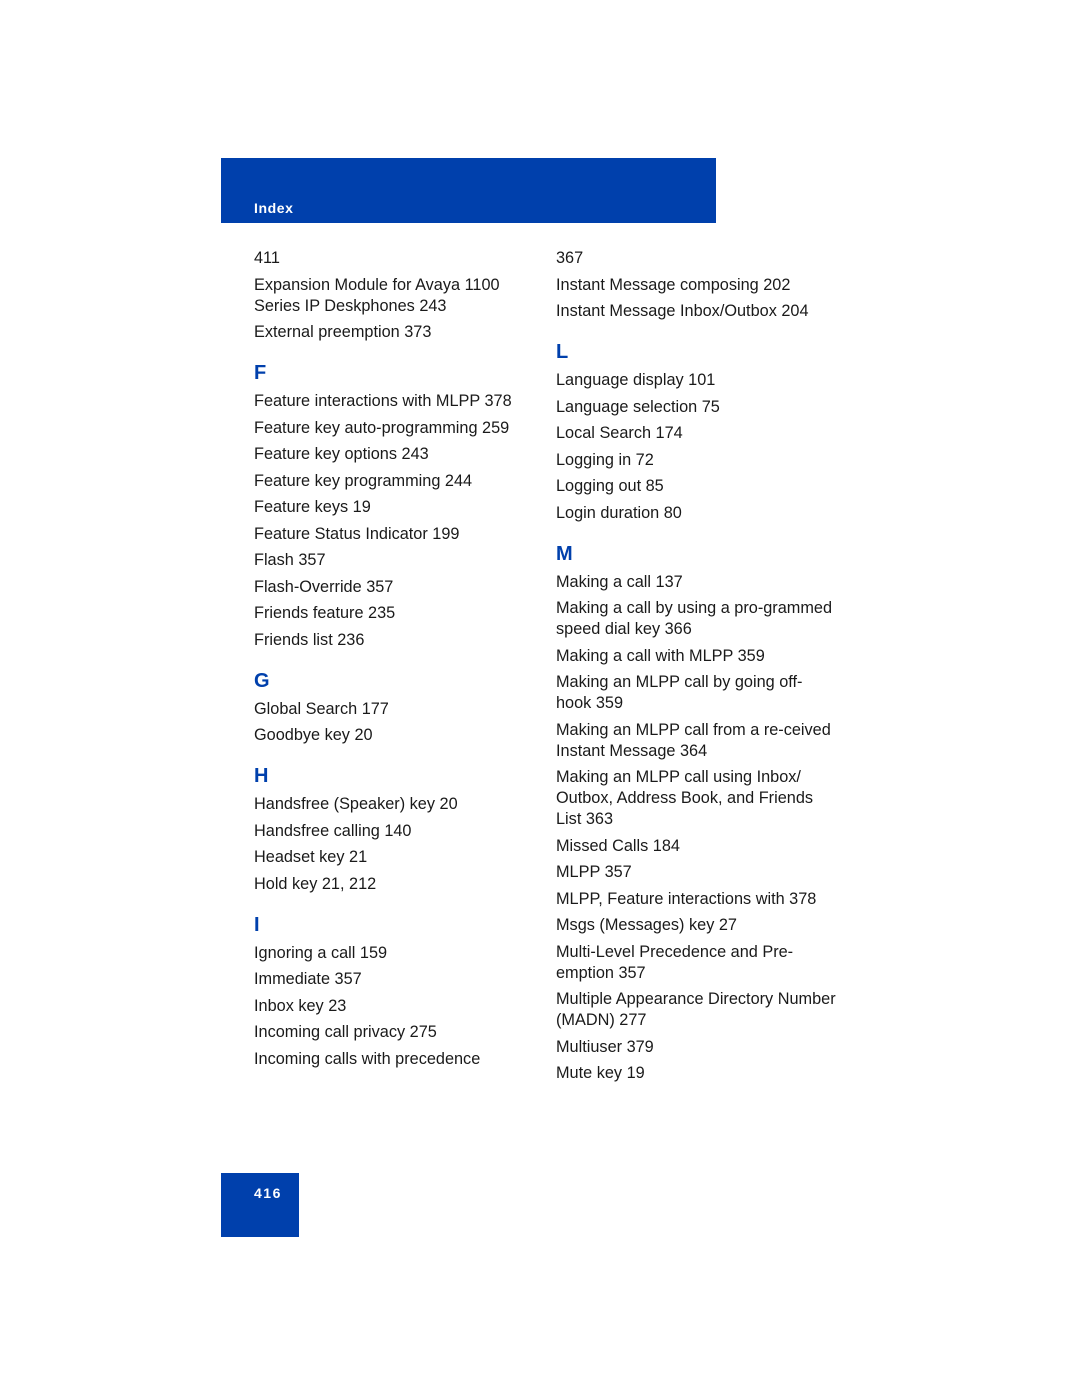 Image resolution: width=1080 pixels, height=1397 pixels. I want to click on index-entry: Feature key auto-programming 259, so click(382, 427).